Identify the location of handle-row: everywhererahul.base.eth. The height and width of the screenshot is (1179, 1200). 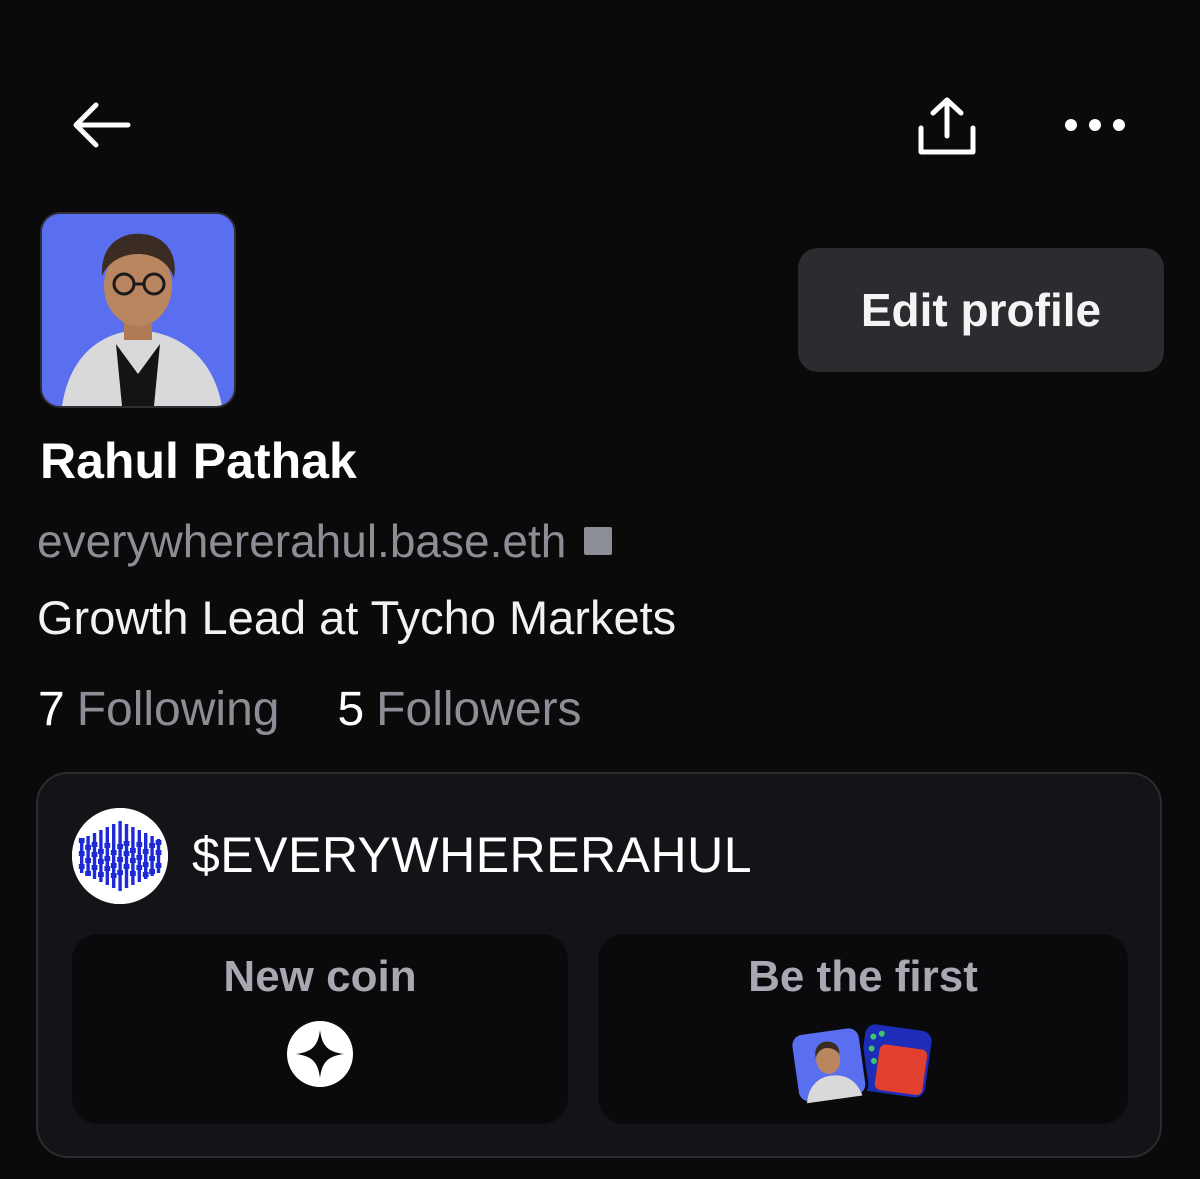
(325, 541).